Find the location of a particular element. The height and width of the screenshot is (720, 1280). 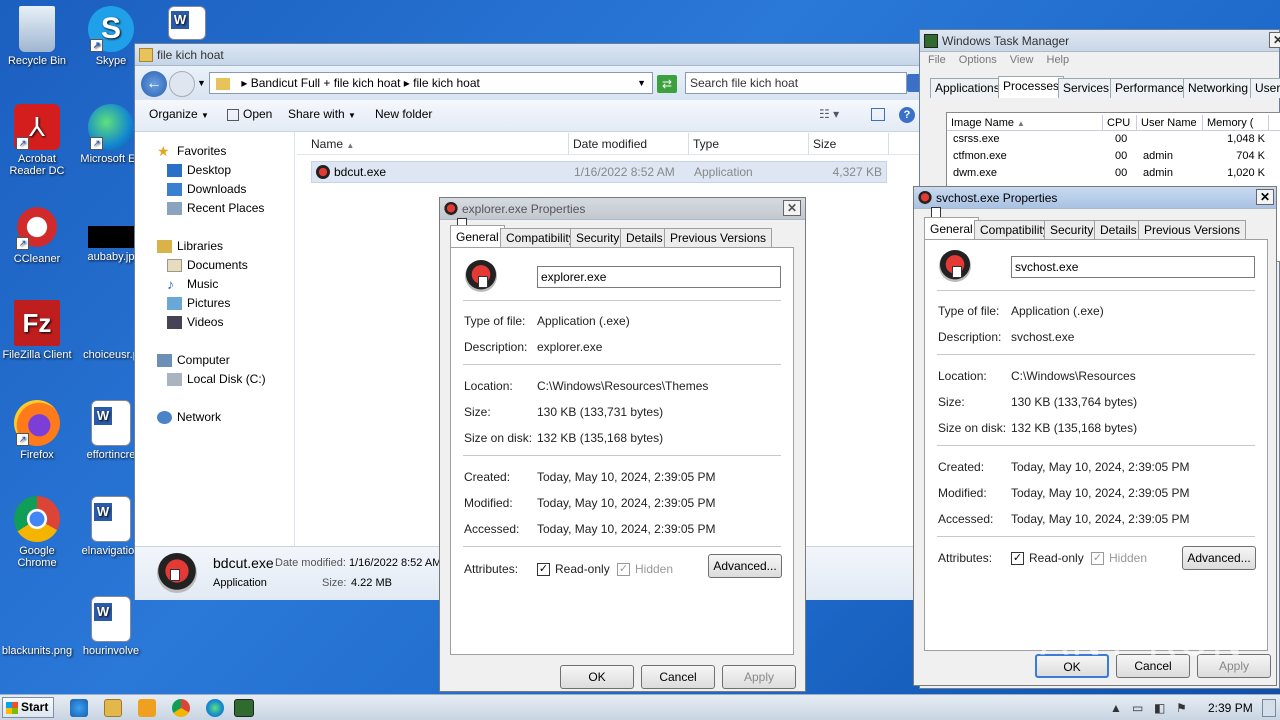

nav-music: ♪ Music is located at coordinates (192, 284).